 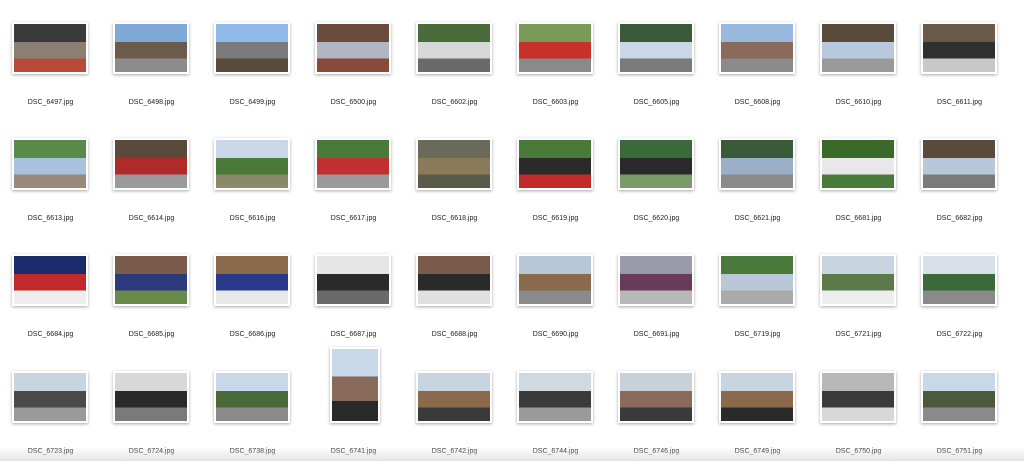 I want to click on file-item: DSC_6611.jpg, so click(x=959, y=62).